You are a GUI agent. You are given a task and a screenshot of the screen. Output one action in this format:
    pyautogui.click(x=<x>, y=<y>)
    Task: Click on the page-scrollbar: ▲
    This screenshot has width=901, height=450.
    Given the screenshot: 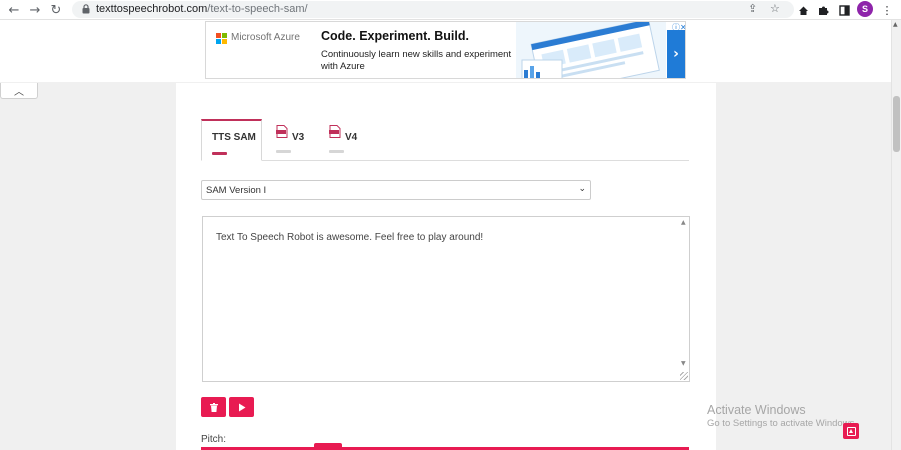 What is the action you would take?
    pyautogui.click(x=896, y=235)
    